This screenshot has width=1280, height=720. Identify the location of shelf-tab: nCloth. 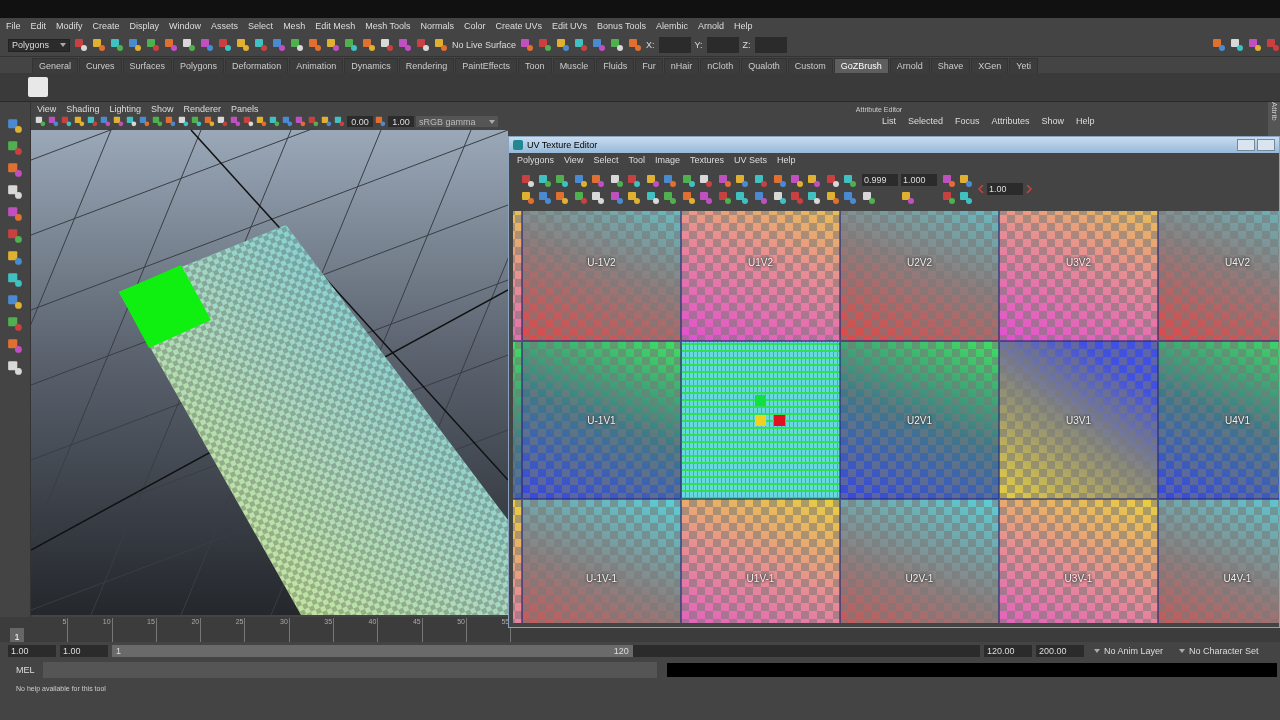
(720, 65).